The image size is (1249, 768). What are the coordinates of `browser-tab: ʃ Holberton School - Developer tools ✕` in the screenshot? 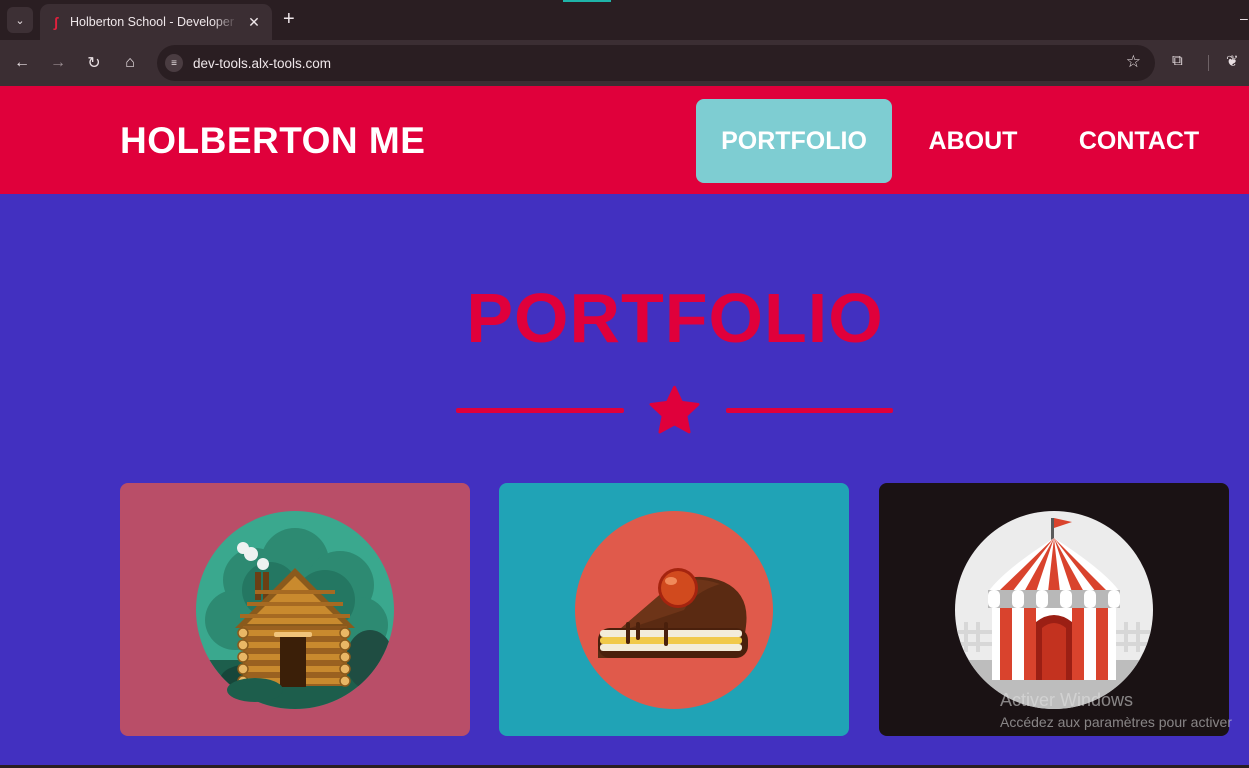 It's located at (156, 22).